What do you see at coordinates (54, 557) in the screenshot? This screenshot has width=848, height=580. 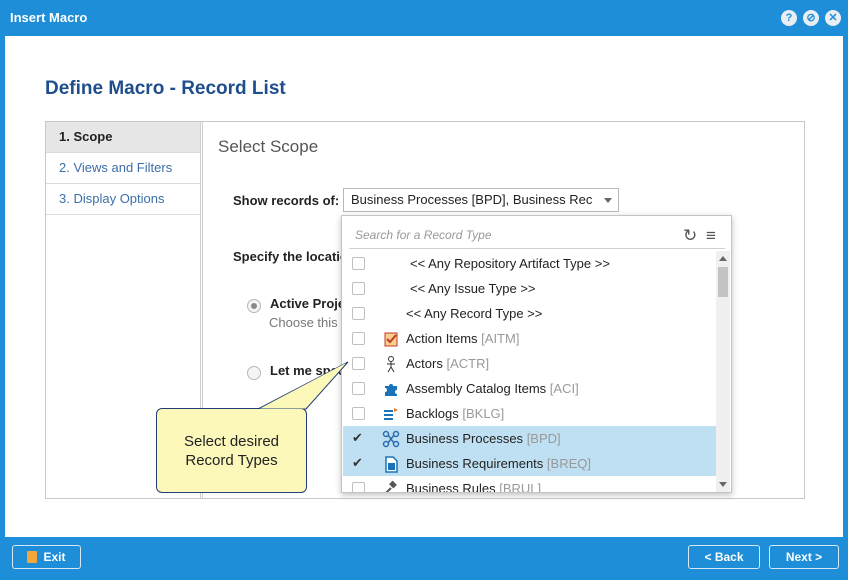 I see `exit-label: Exit` at bounding box center [54, 557].